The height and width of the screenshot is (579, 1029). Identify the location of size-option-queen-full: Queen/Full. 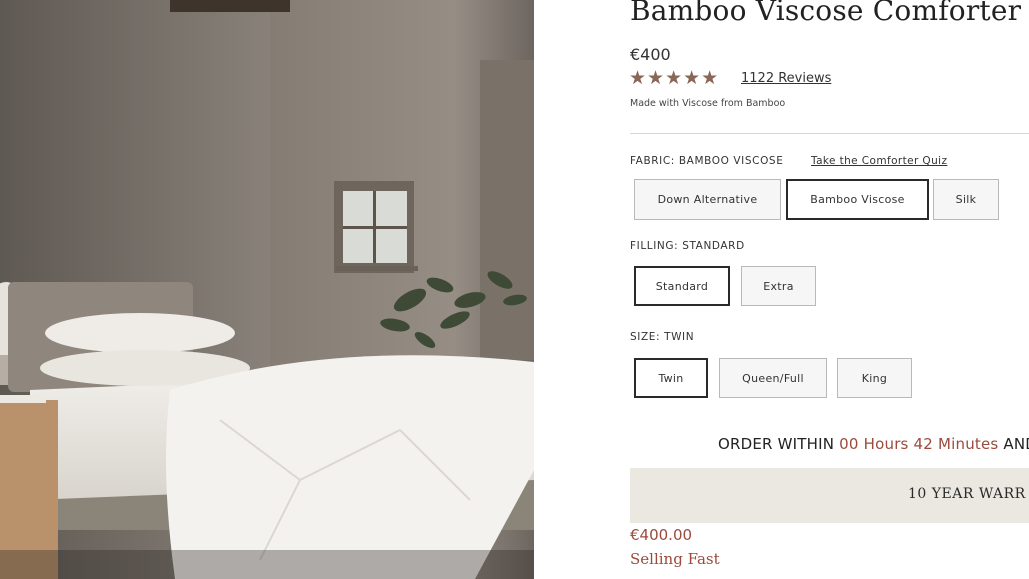
(773, 378).